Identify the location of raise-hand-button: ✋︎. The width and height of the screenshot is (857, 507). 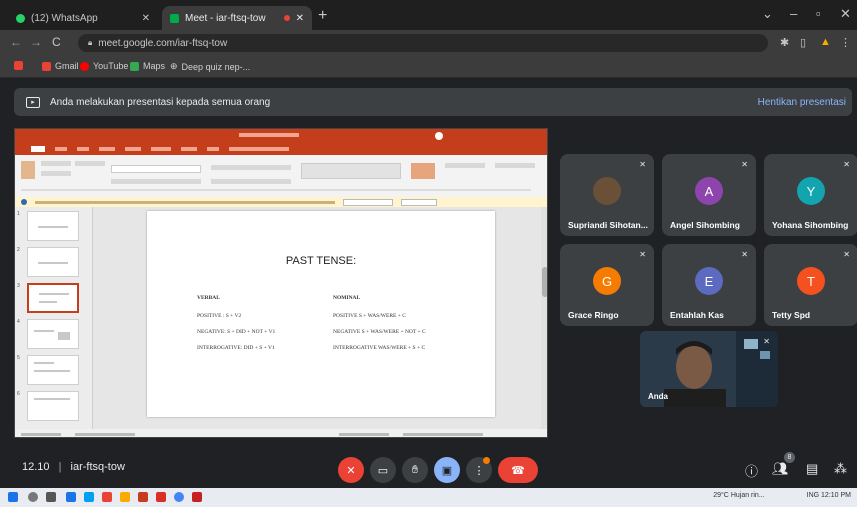
(415, 470).